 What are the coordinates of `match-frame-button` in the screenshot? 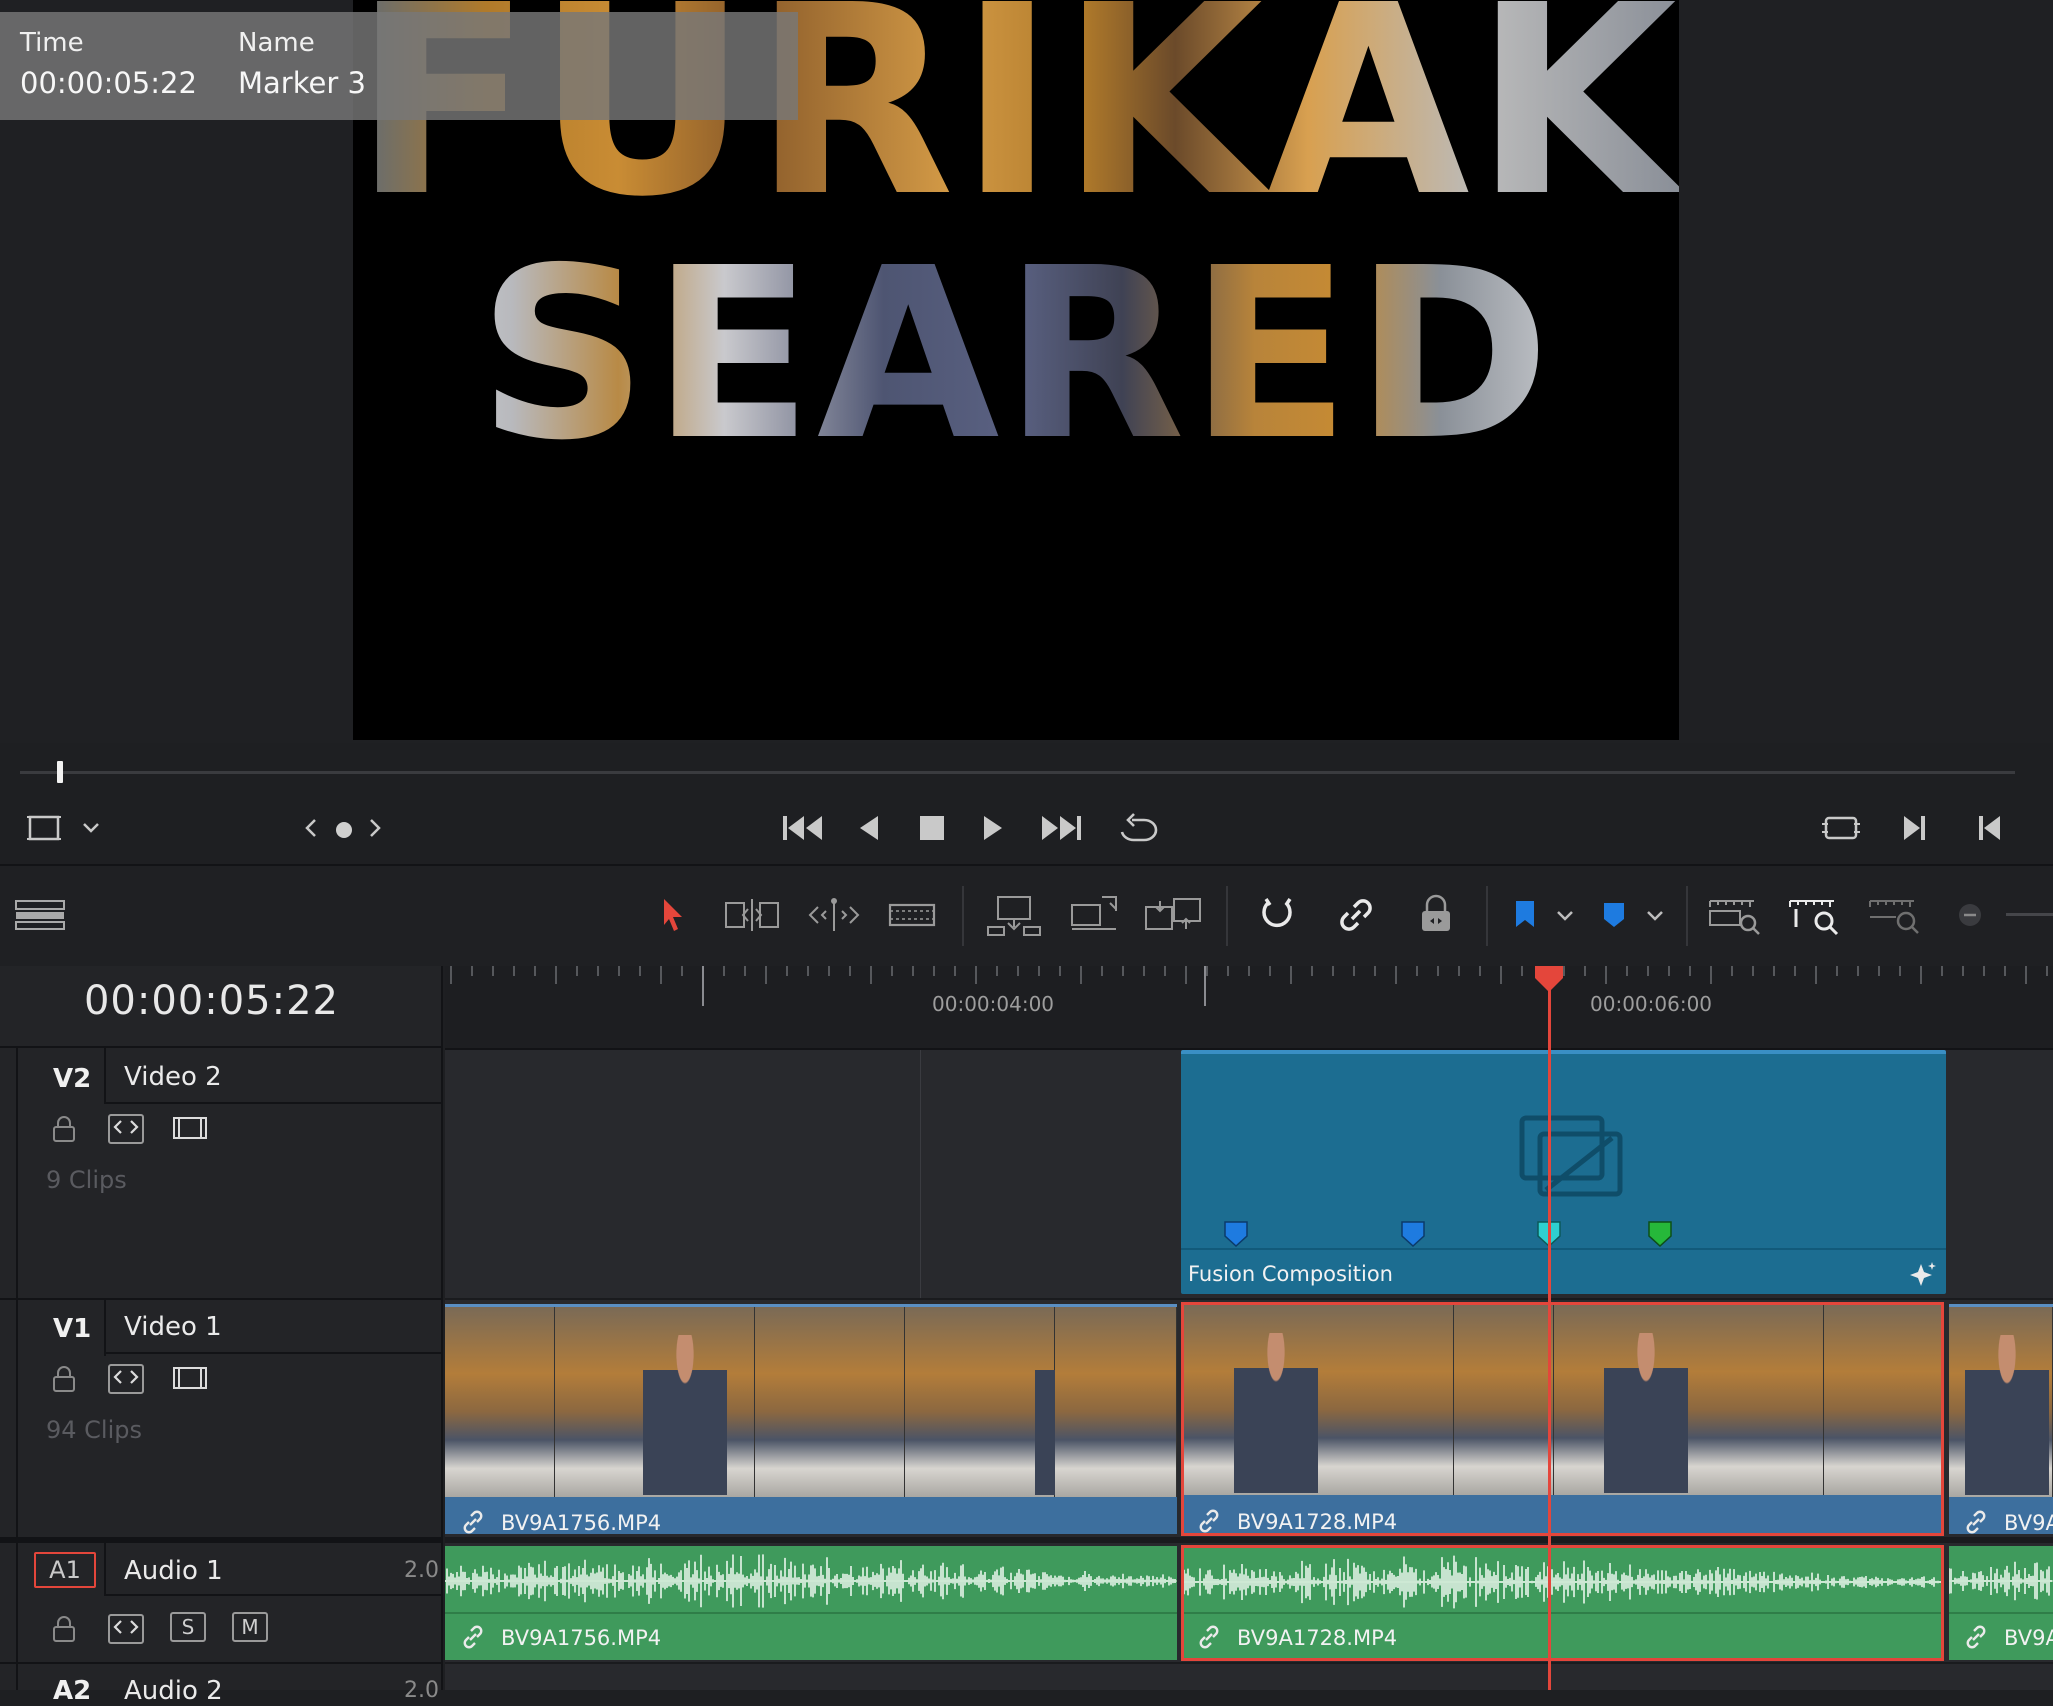 It's located at (1841, 828).